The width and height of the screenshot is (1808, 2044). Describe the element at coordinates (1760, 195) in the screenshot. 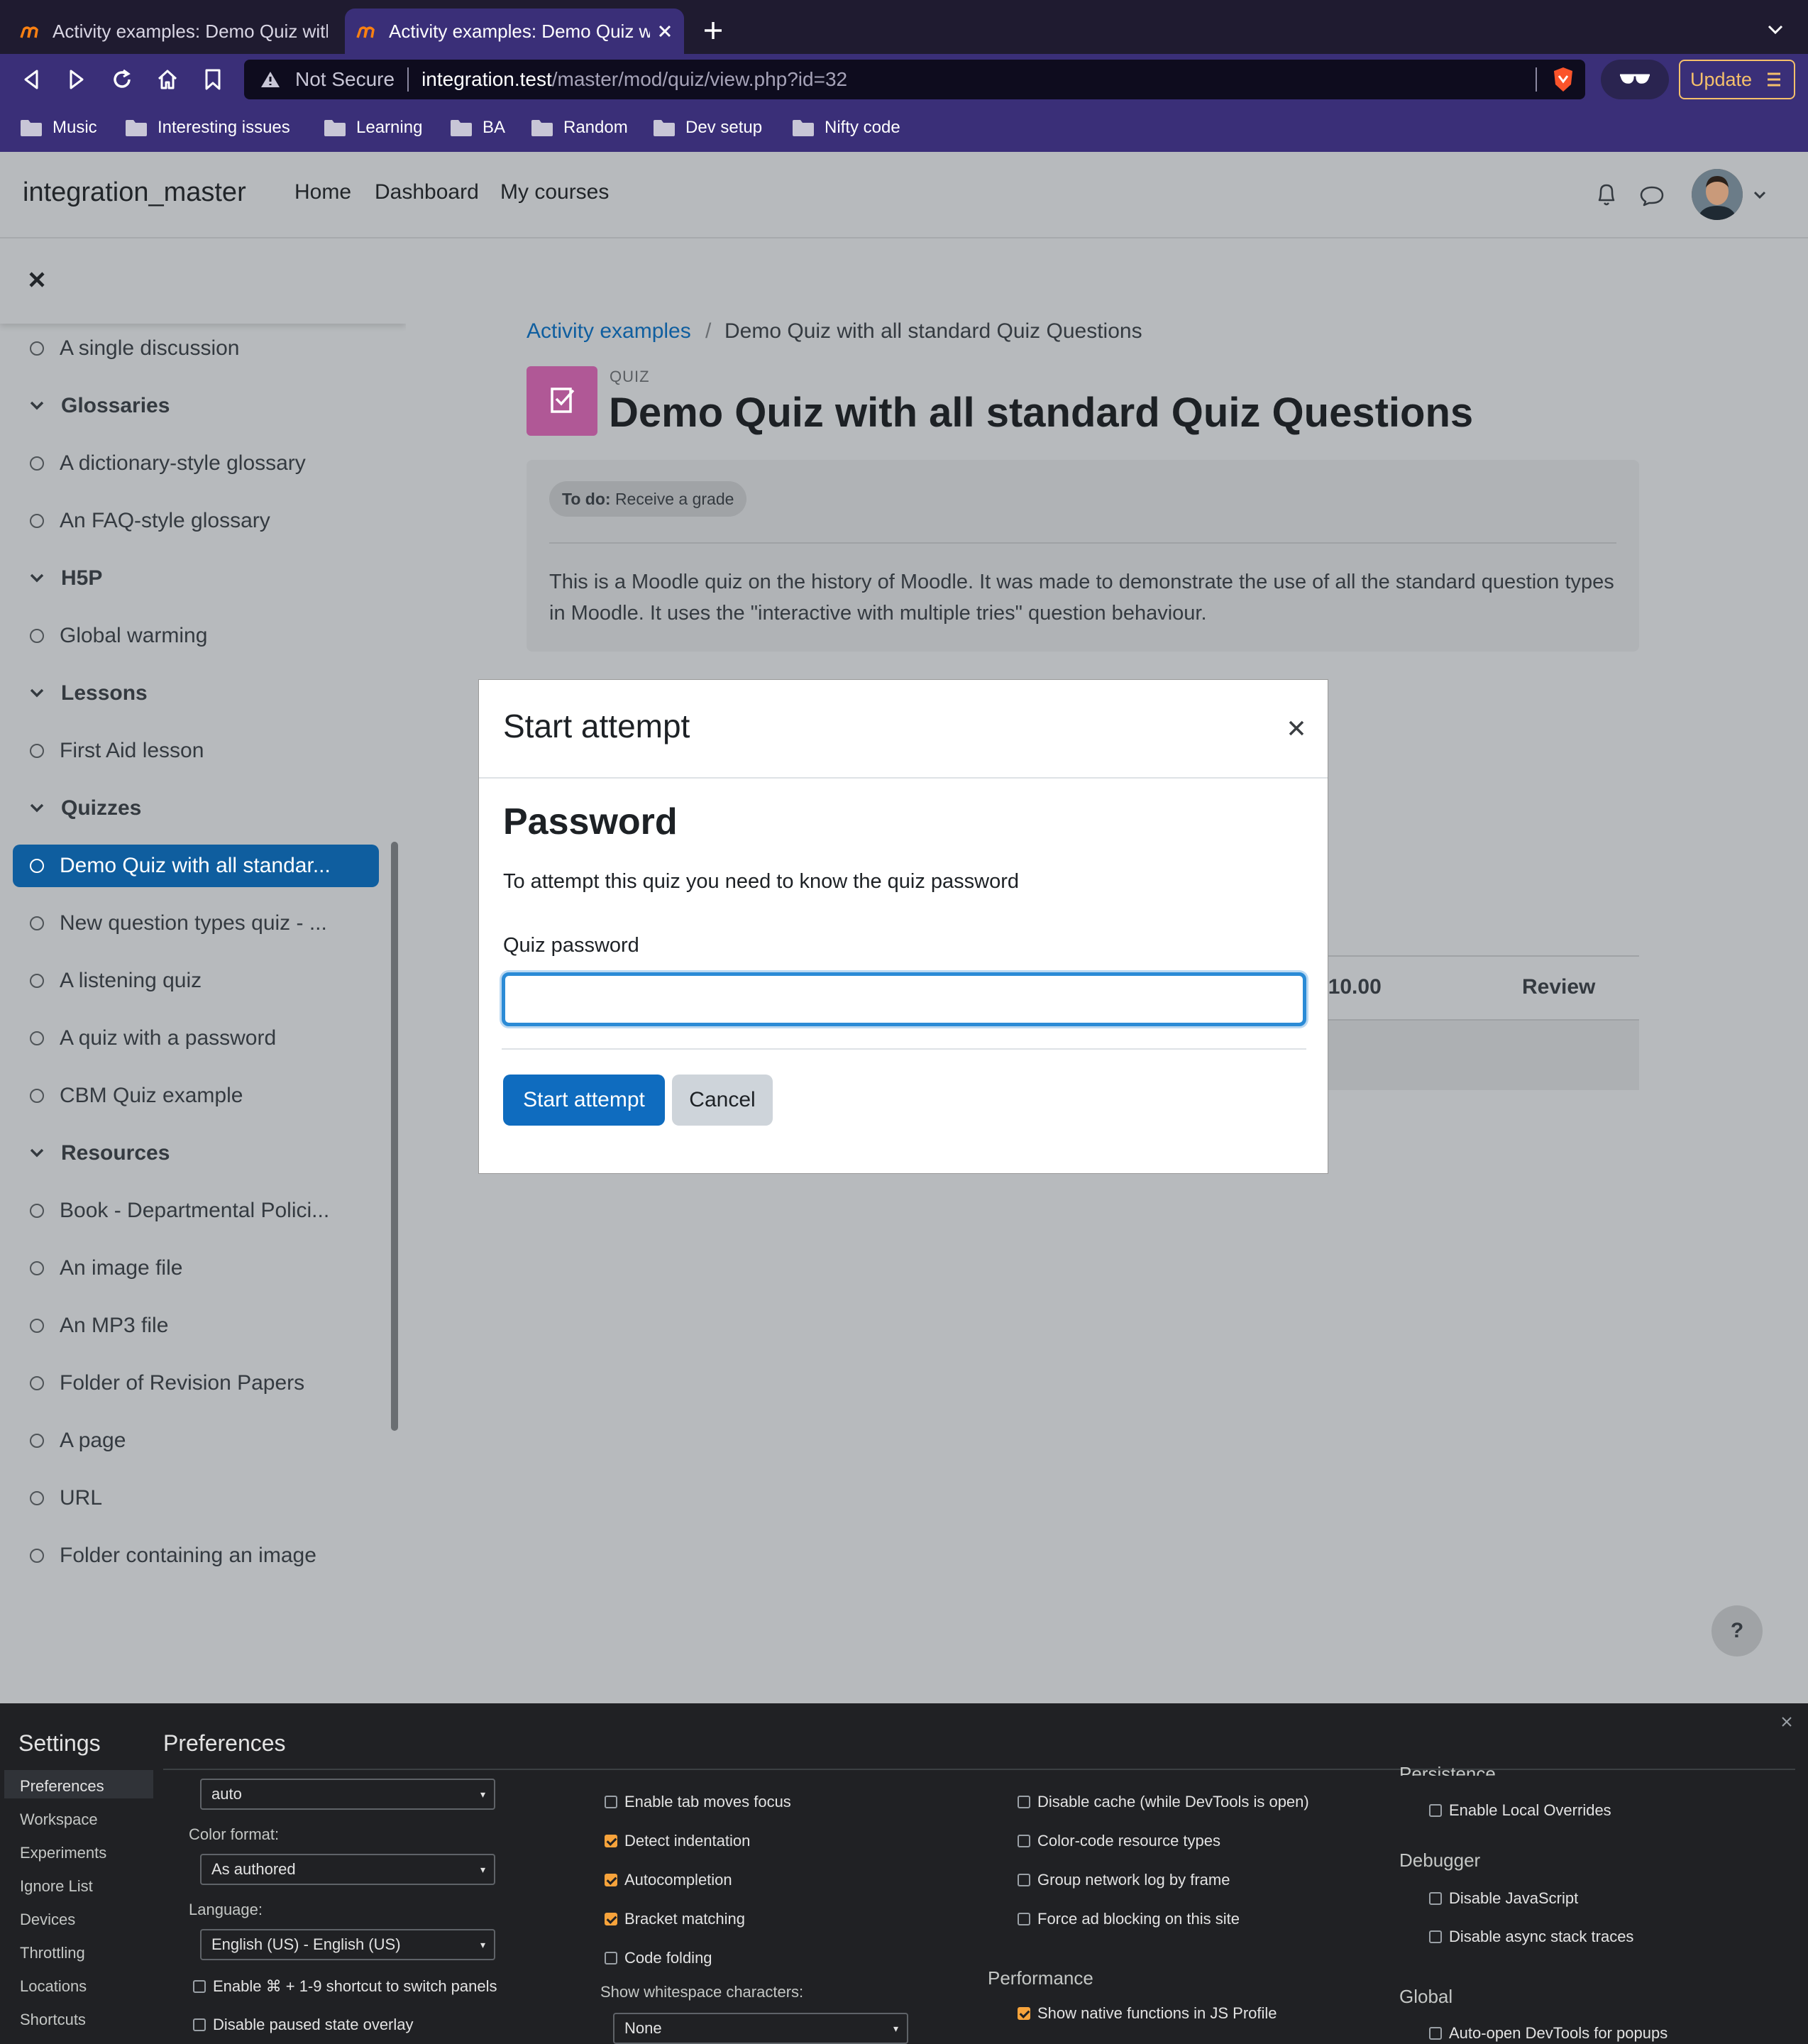

I see `user-menu-chevron-icon` at that location.